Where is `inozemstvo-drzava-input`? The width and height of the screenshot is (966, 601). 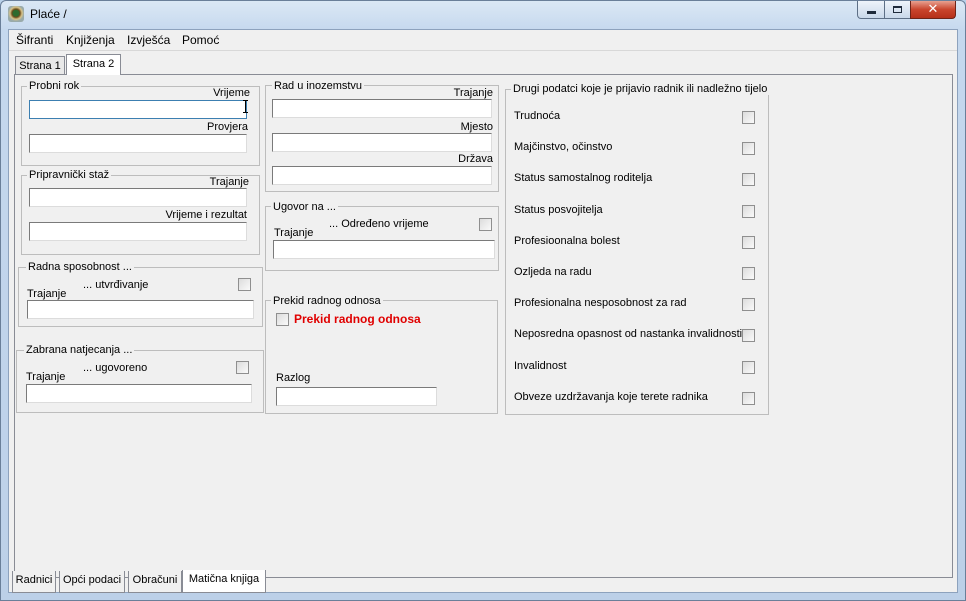
inozemstvo-drzava-input is located at coordinates (382, 175).